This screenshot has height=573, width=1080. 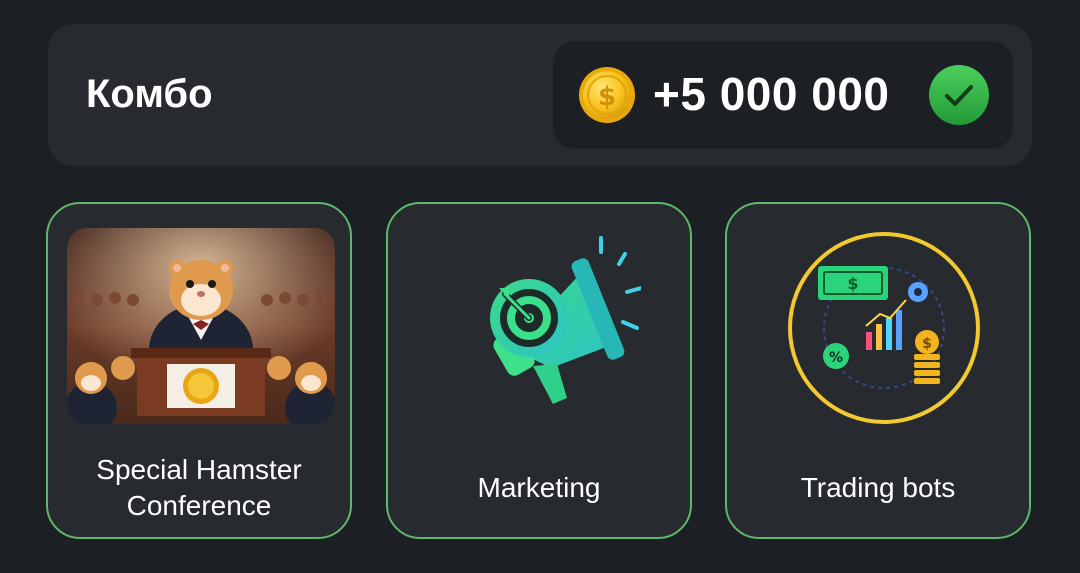 What do you see at coordinates (201, 326) in the screenshot?
I see `hamster-conference-image` at bounding box center [201, 326].